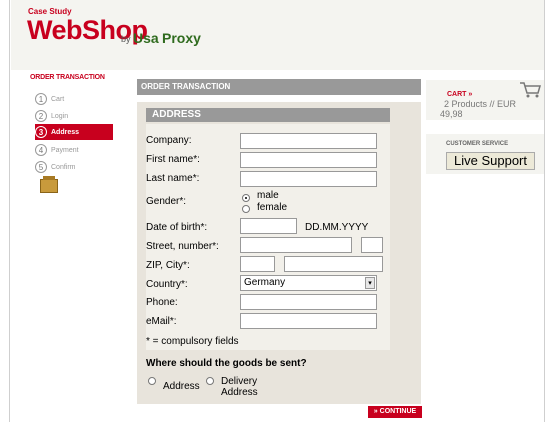  I want to click on zip-field, so click(257, 264).